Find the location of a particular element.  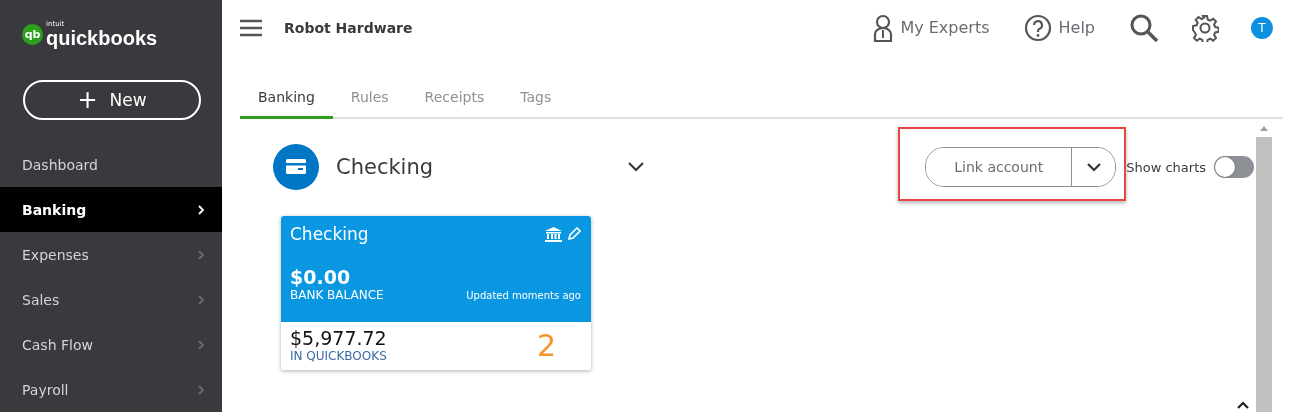

sidebar-item: Cash Flow is located at coordinates (111, 344).